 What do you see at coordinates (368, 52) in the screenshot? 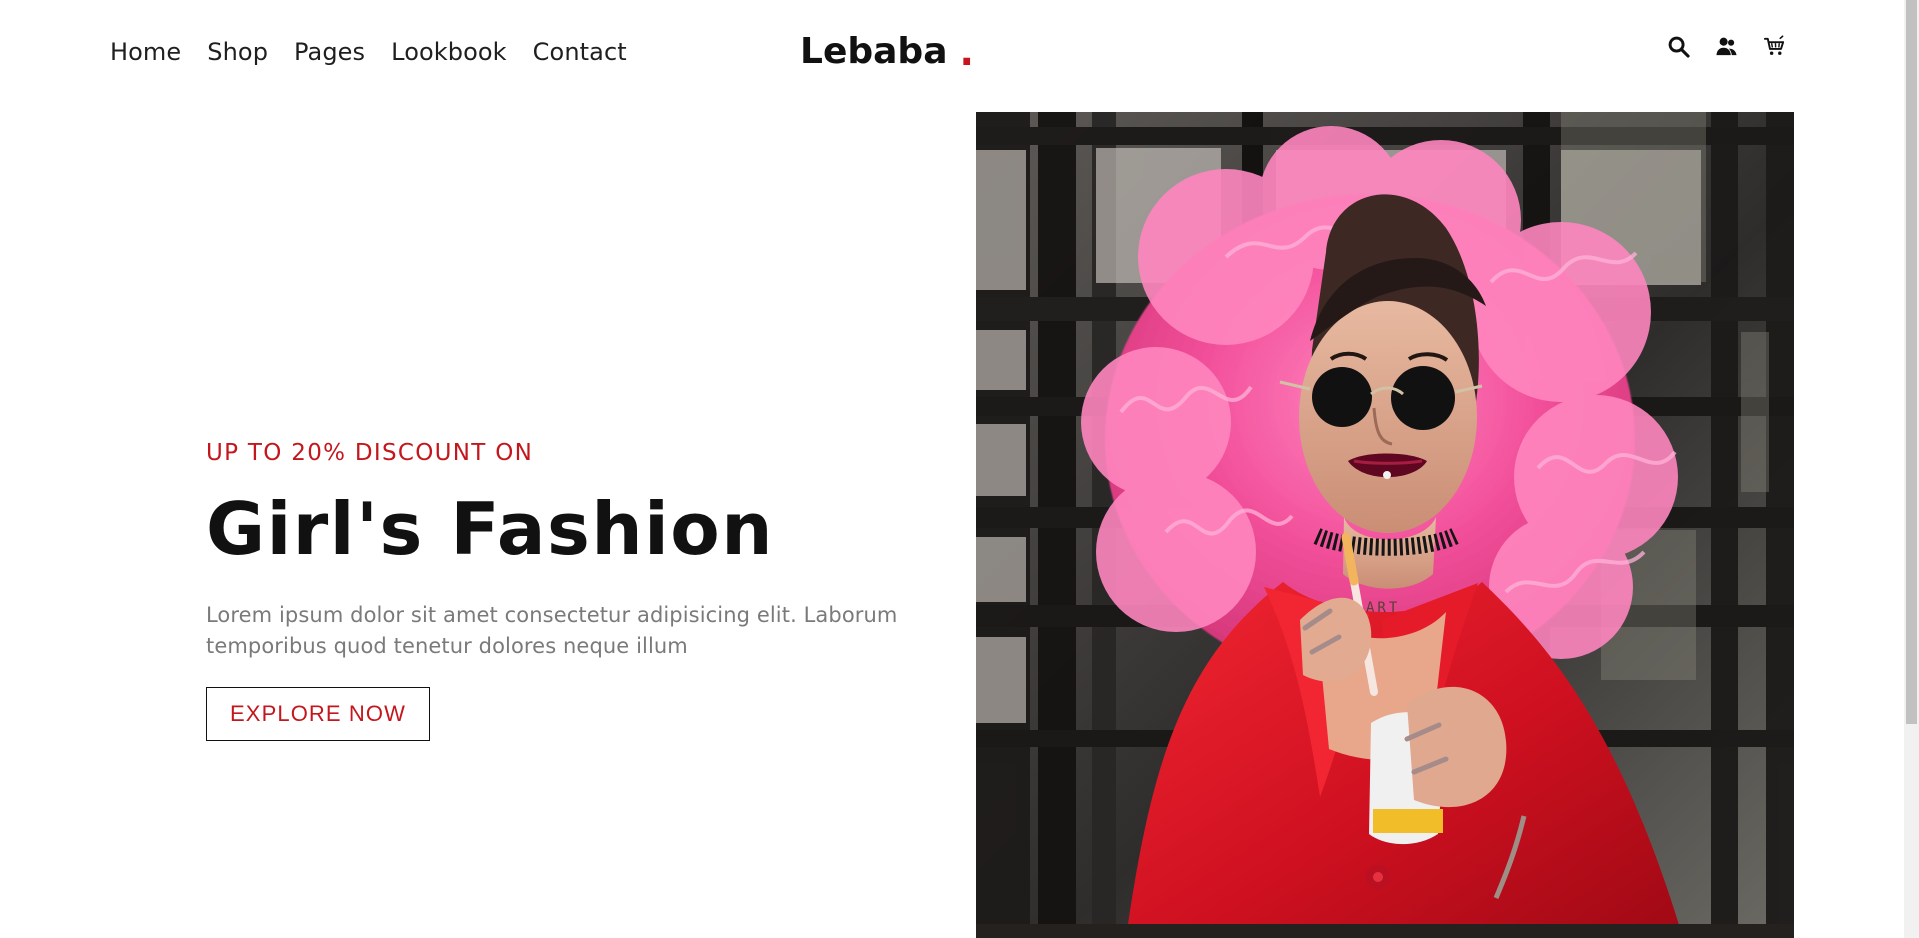
I see `main-navigation: Home Shop Pages Lookbook Contact` at bounding box center [368, 52].